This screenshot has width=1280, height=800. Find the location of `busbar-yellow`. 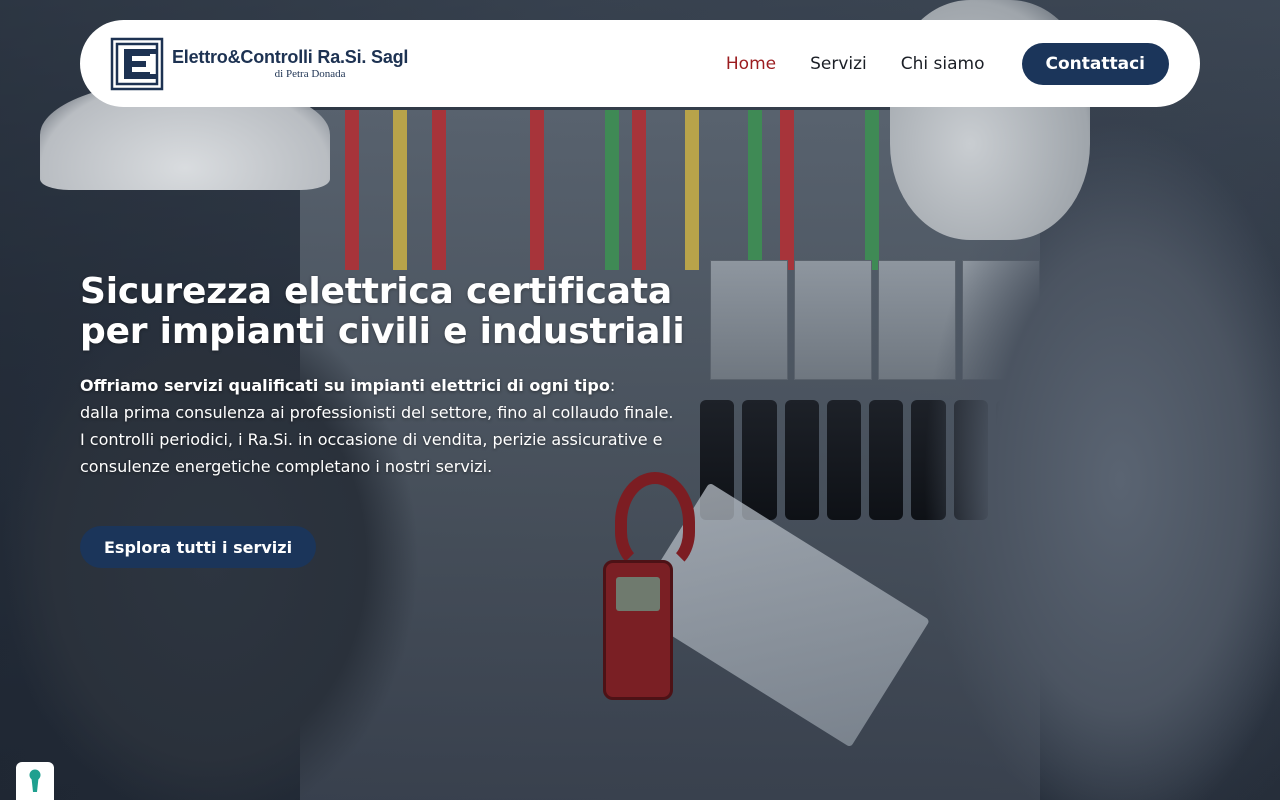

busbar-yellow is located at coordinates (692, 190).